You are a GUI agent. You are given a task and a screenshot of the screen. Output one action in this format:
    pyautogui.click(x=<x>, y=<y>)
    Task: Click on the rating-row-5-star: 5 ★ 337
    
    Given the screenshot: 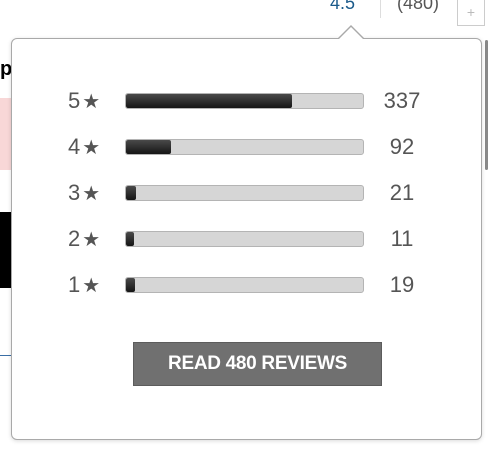 What is the action you would take?
    pyautogui.click(x=246, y=101)
    